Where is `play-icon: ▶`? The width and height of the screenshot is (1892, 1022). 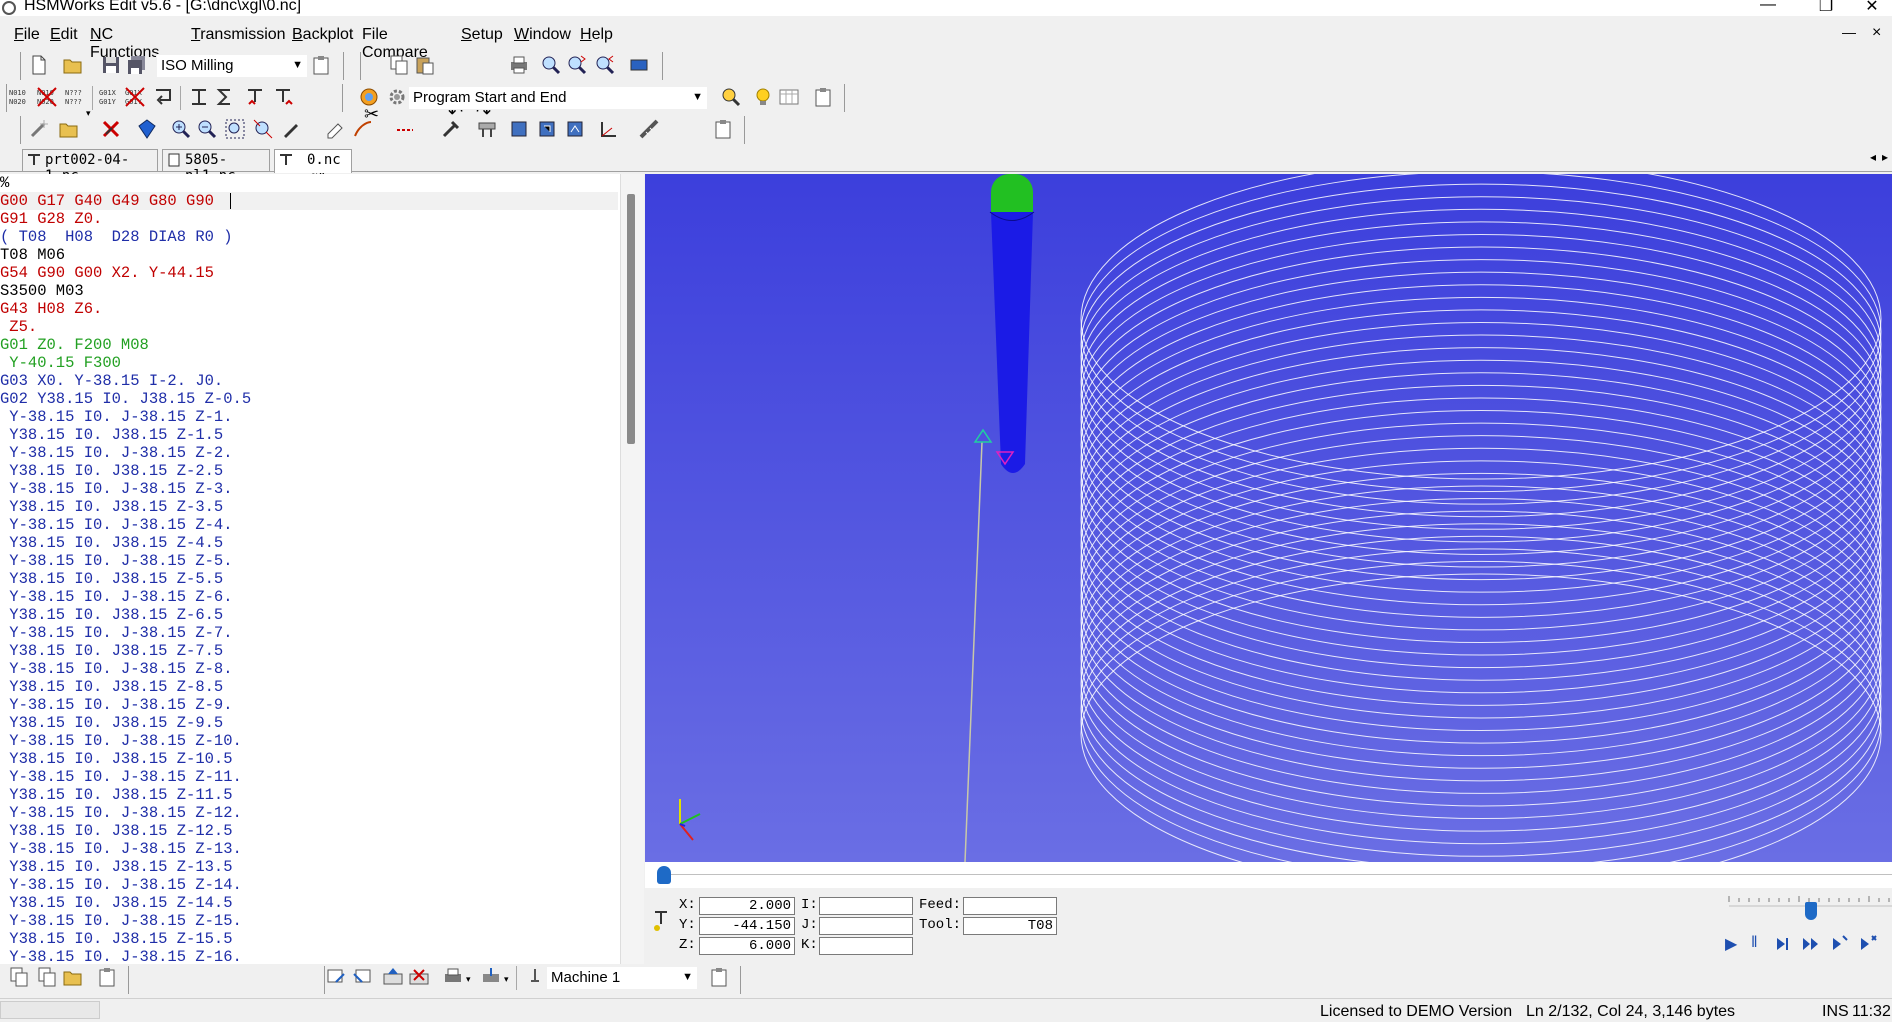
play-icon: ▶ is located at coordinates (1731, 944).